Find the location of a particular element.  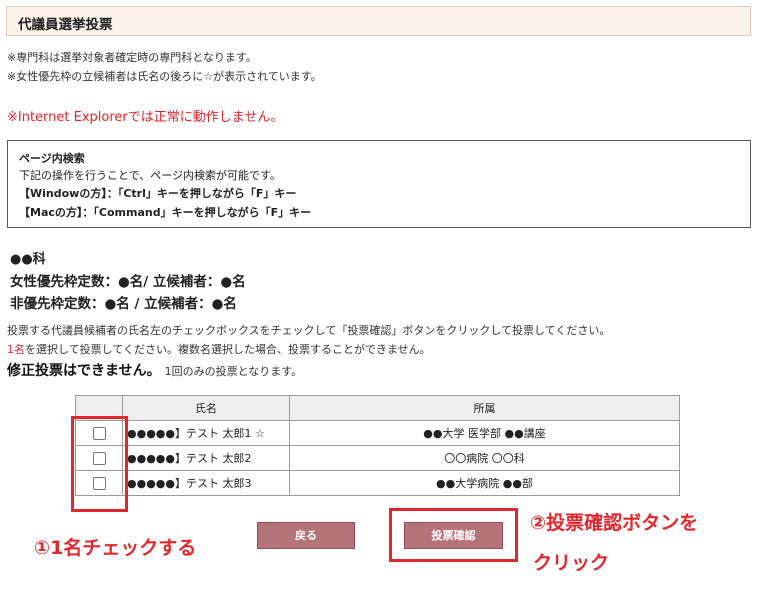

table-row: ●●●●●】テスト 太郎3 ●●大学病院 ●●部 is located at coordinates (377, 483).